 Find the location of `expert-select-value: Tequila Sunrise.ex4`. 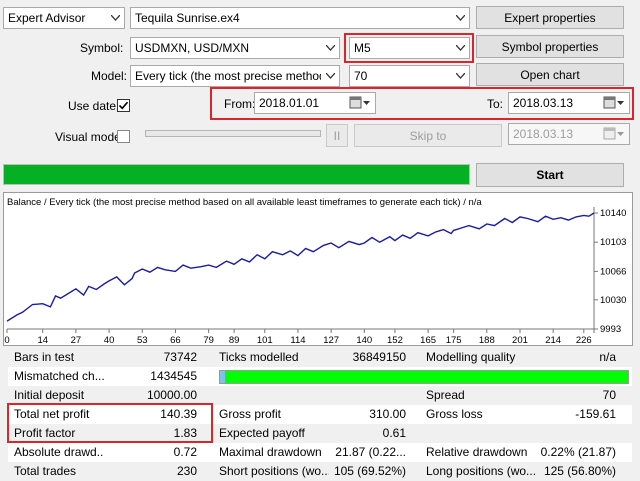

expert-select-value: Tequila Sunrise.ex4 is located at coordinates (187, 18).